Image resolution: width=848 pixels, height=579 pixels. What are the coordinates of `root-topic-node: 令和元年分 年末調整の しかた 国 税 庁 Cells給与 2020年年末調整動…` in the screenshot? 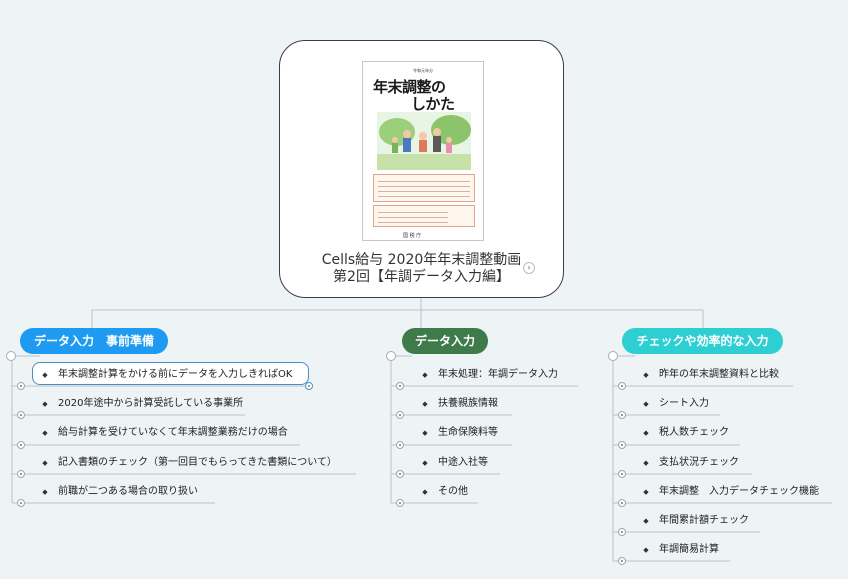 It's located at (421, 169).